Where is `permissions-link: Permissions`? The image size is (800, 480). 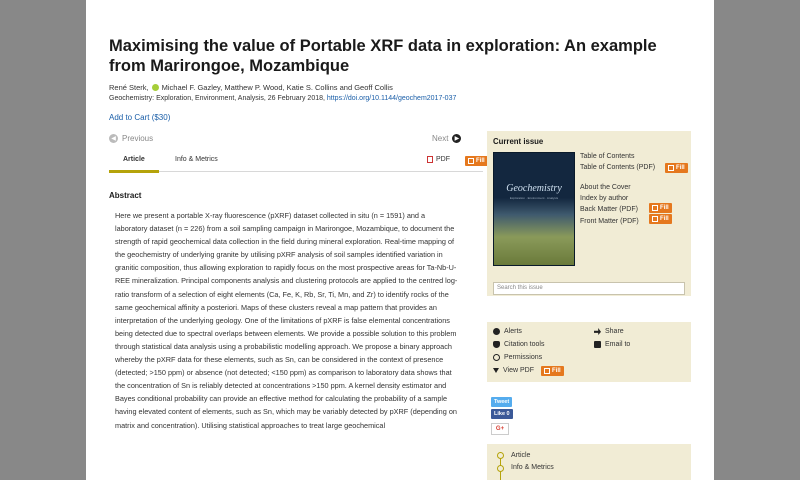
permissions-link: Permissions is located at coordinates (517, 357).